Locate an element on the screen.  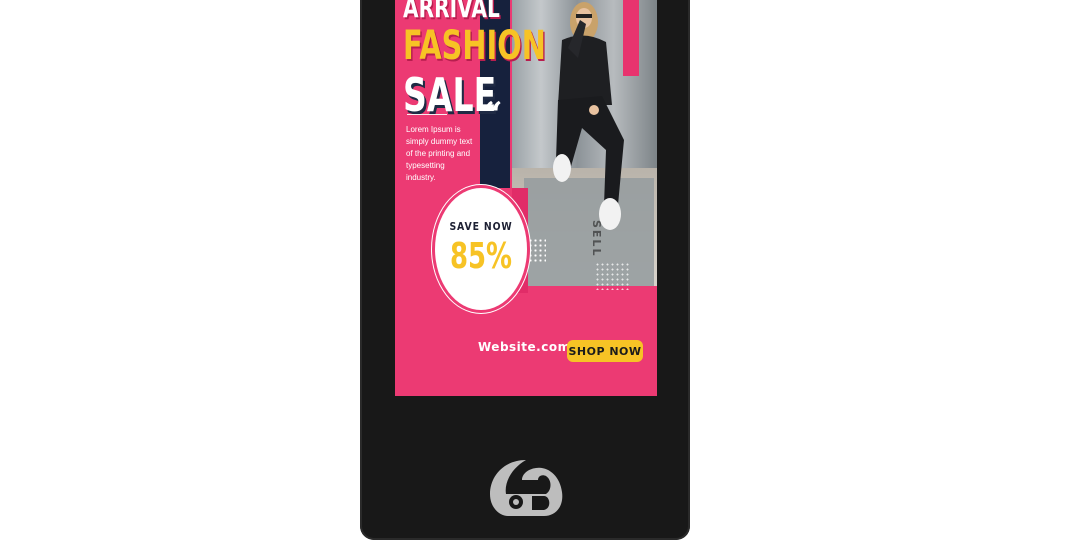
website-link: Website.com is located at coordinates (524, 347).